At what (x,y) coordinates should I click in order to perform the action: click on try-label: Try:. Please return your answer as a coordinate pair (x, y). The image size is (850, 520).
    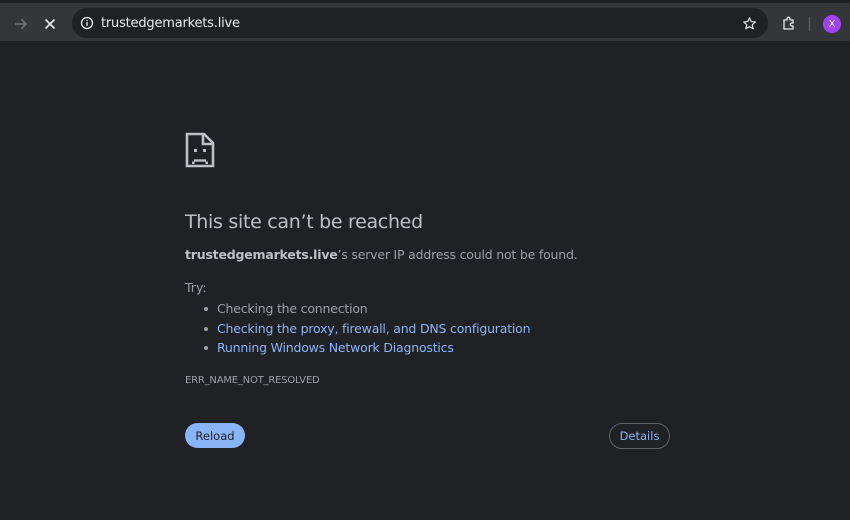
    Looking at the image, I should click on (196, 287).